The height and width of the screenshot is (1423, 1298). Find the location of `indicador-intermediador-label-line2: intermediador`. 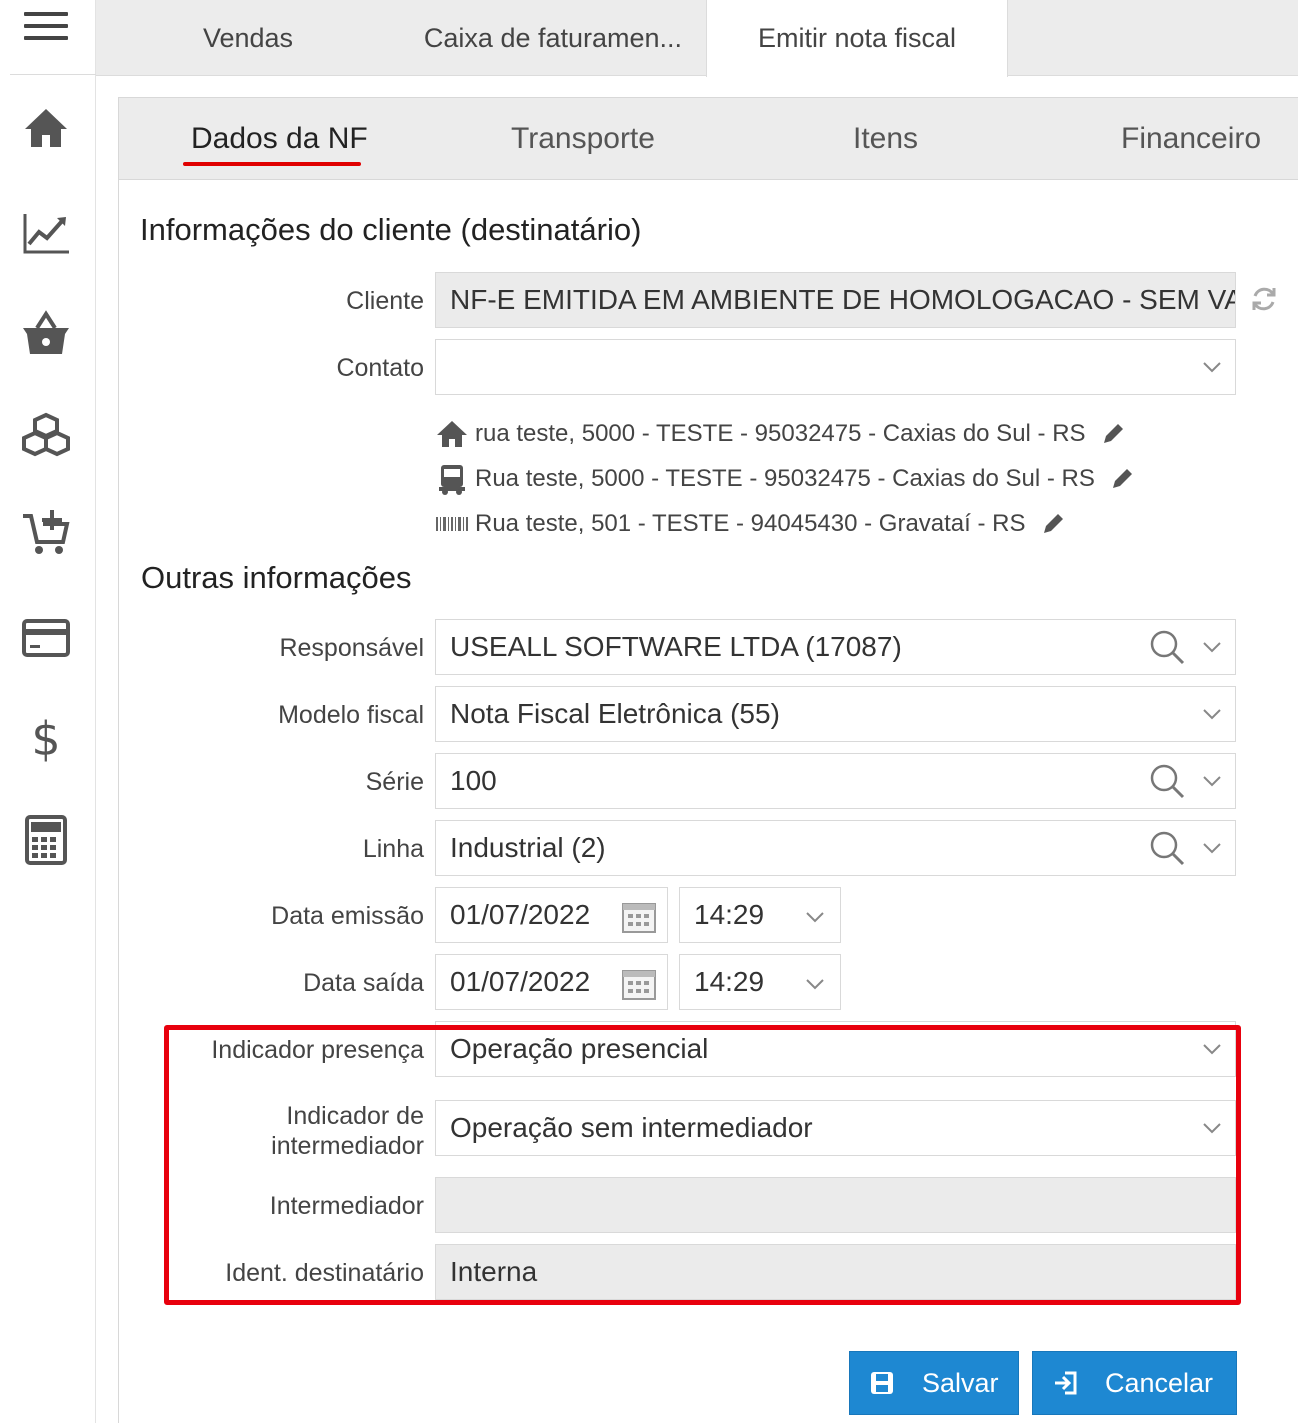

indicador-intermediador-label-line2: intermediador is located at coordinates (347, 1146).